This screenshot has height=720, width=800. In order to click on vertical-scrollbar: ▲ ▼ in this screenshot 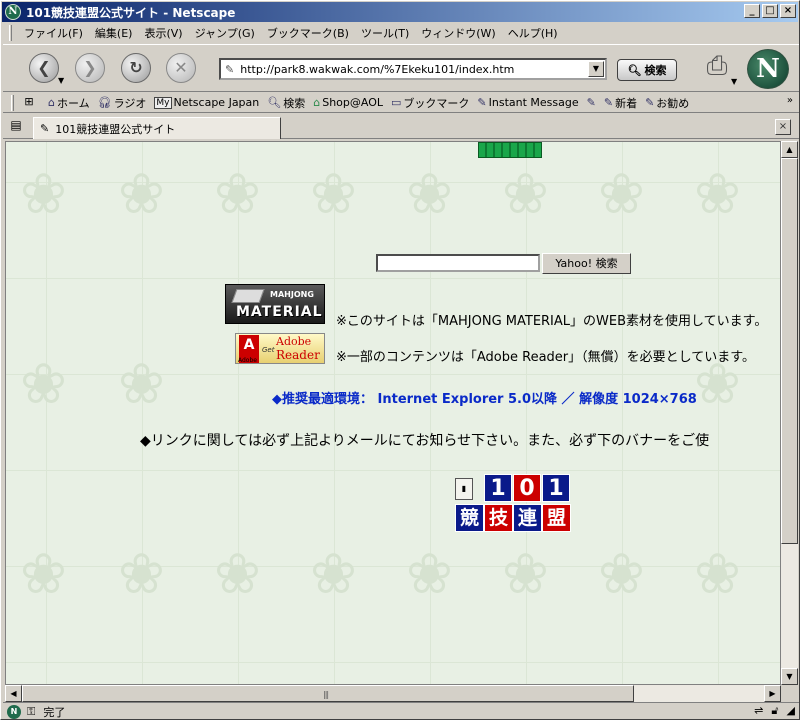, I will do `click(789, 413)`.